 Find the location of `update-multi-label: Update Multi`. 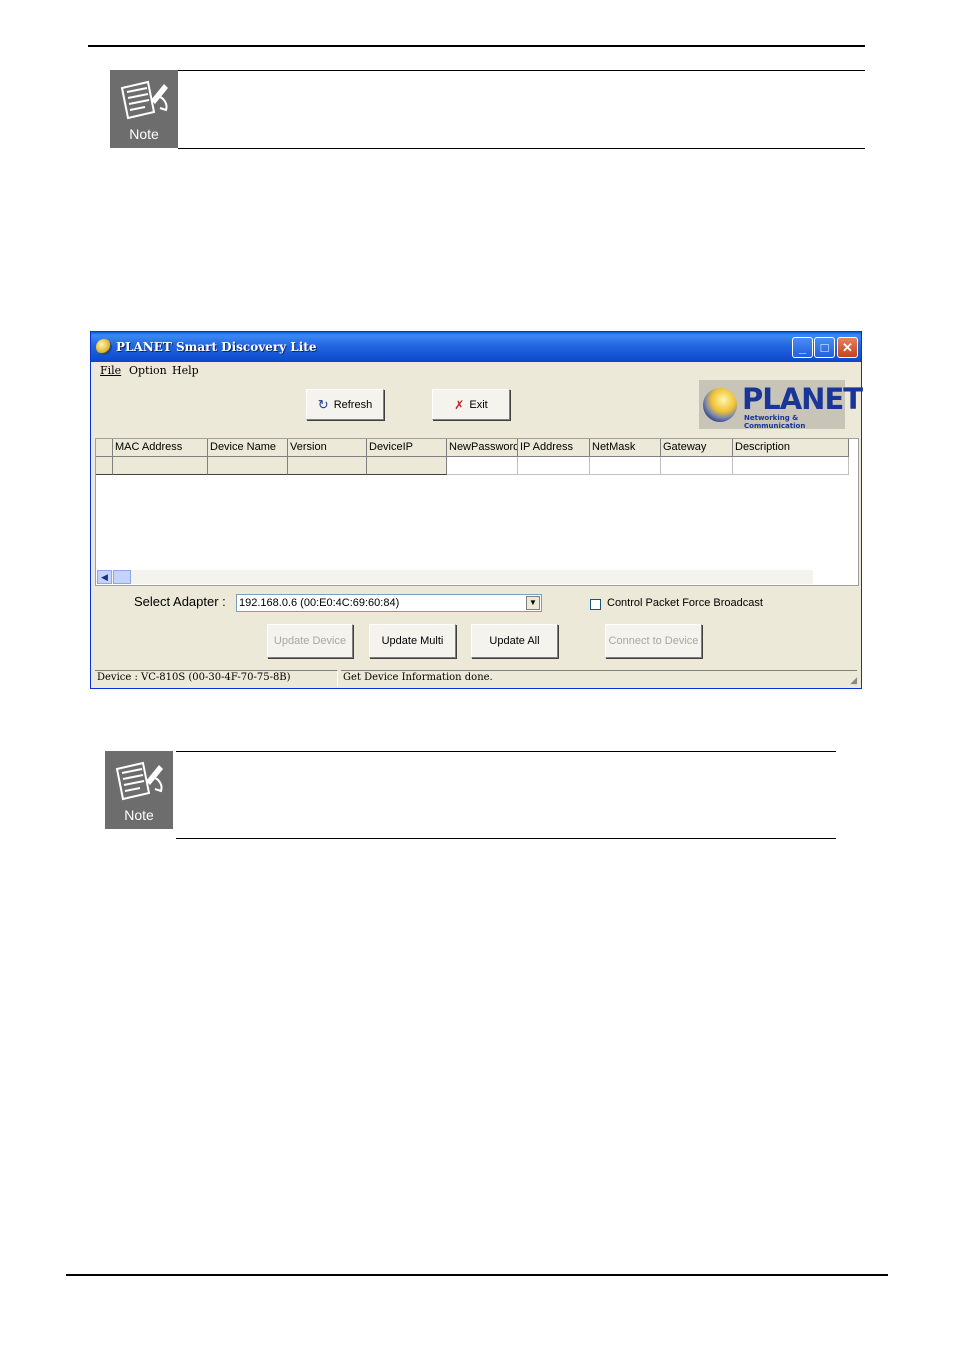

update-multi-label: Update Multi is located at coordinates (412, 641).